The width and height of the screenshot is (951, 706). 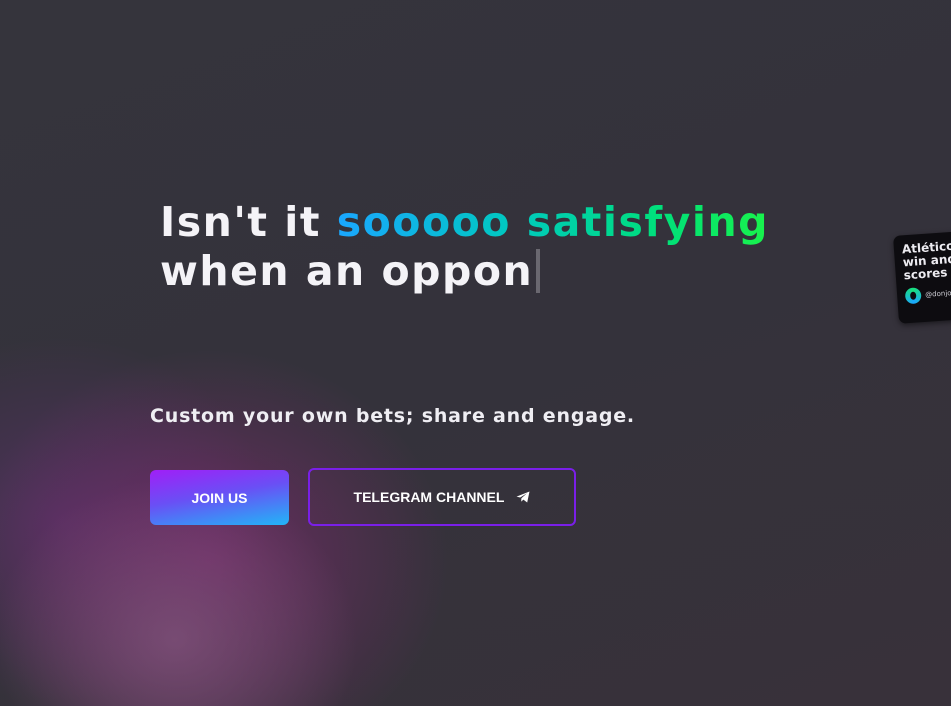 I want to click on join-us-button: JOIN US, so click(x=219, y=497).